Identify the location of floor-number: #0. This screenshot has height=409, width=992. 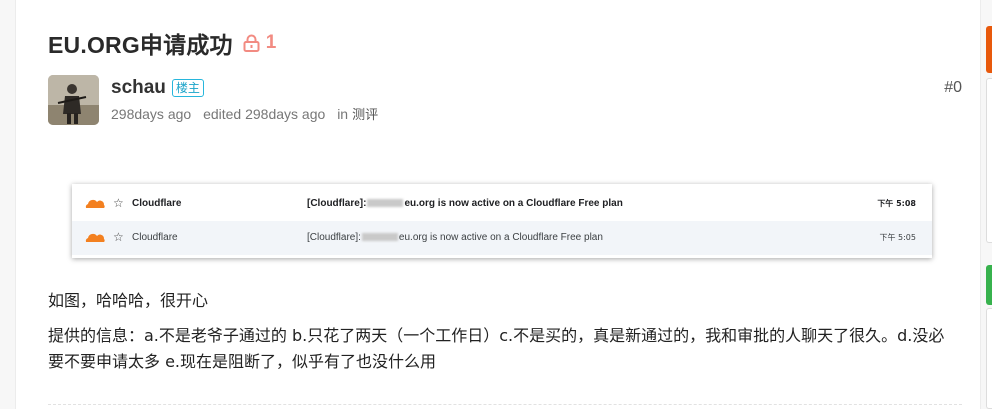
(953, 88).